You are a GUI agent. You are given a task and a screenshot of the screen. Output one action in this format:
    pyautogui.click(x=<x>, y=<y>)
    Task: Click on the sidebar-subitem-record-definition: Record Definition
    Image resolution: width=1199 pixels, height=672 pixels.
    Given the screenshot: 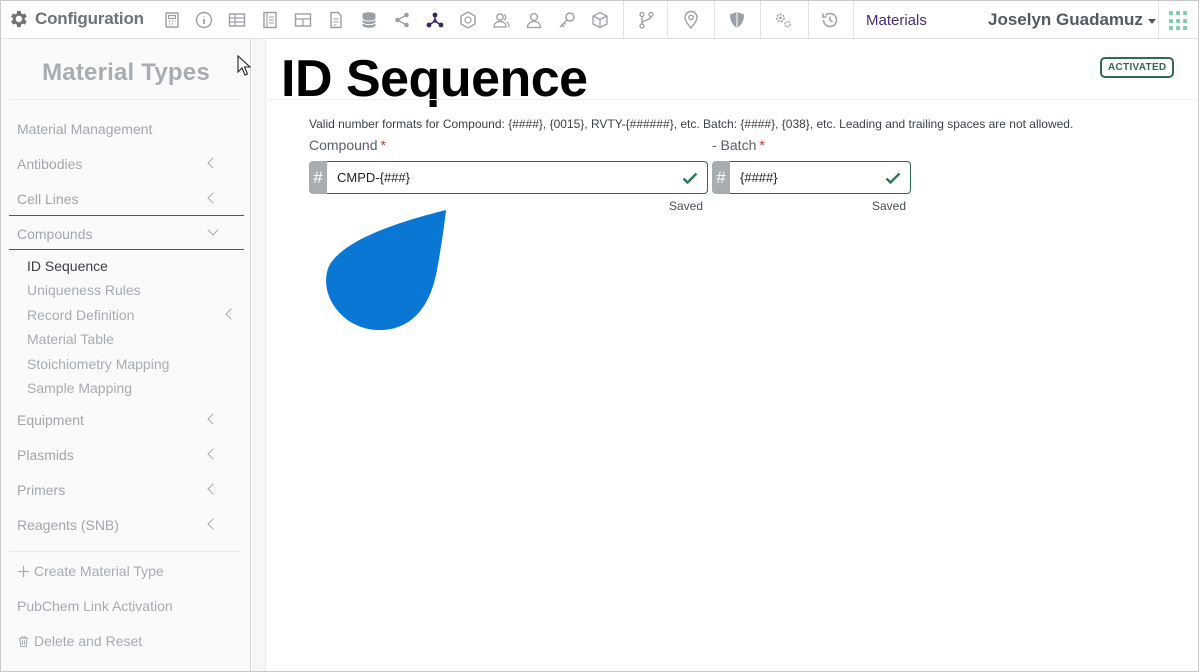 What is the action you would take?
    pyautogui.click(x=132, y=315)
    